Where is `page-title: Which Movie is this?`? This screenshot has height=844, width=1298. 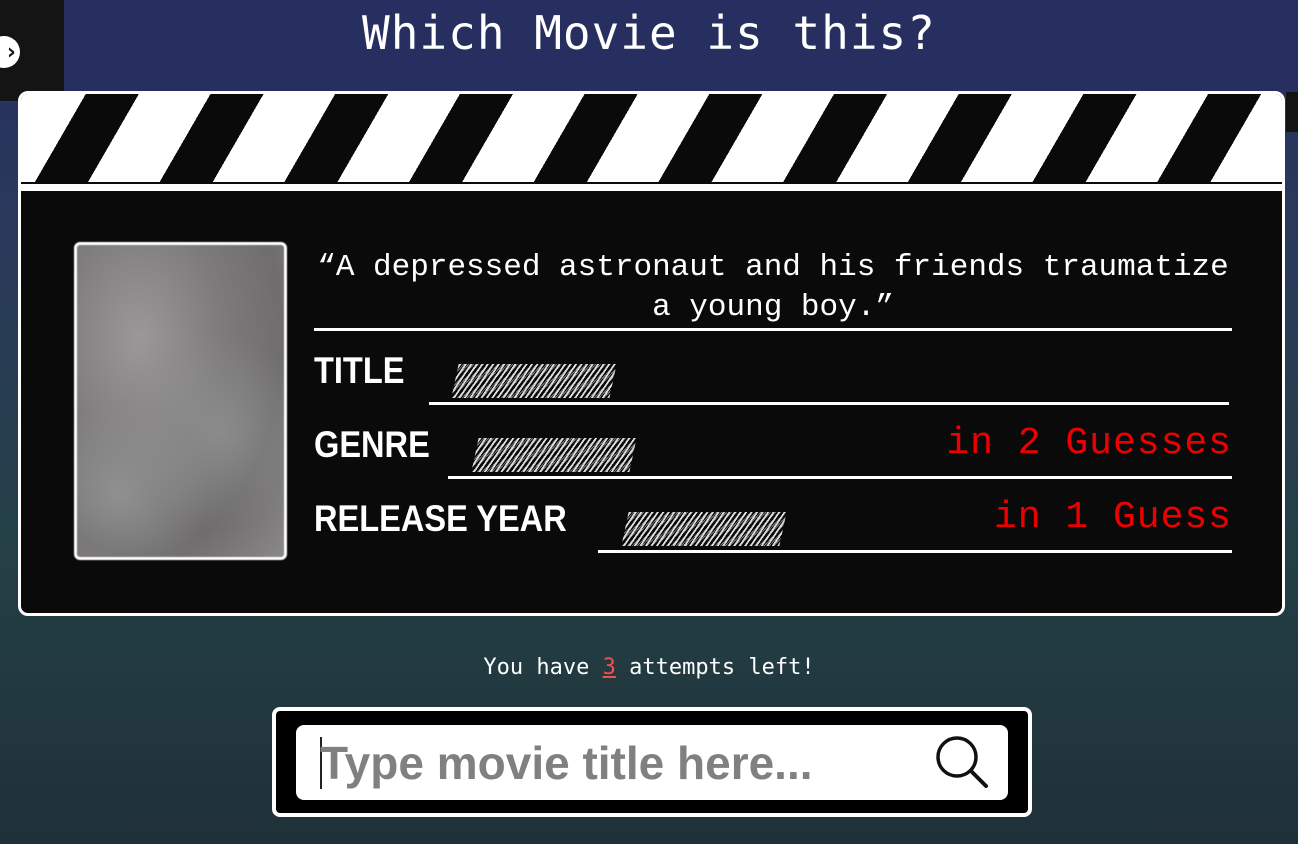 page-title: Which Movie is this? is located at coordinates (649, 33).